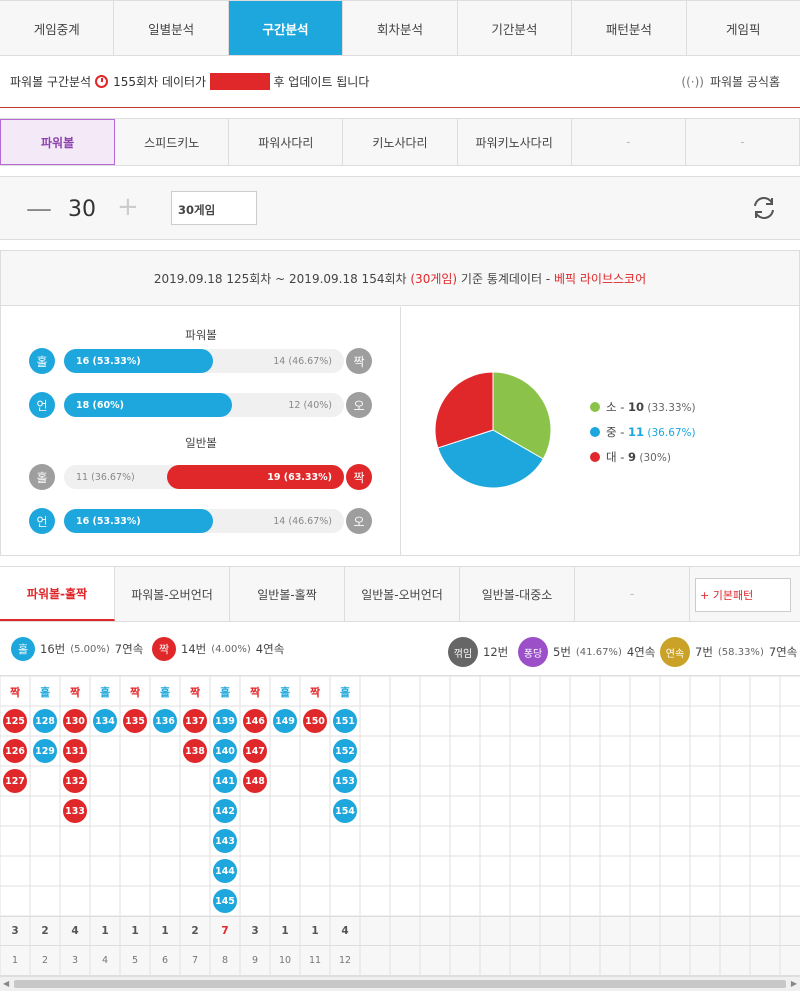 Image resolution: width=800 pixels, height=1006 pixels. Describe the element at coordinates (194, 649) in the screenshot. I see `even-count: 14번` at that location.